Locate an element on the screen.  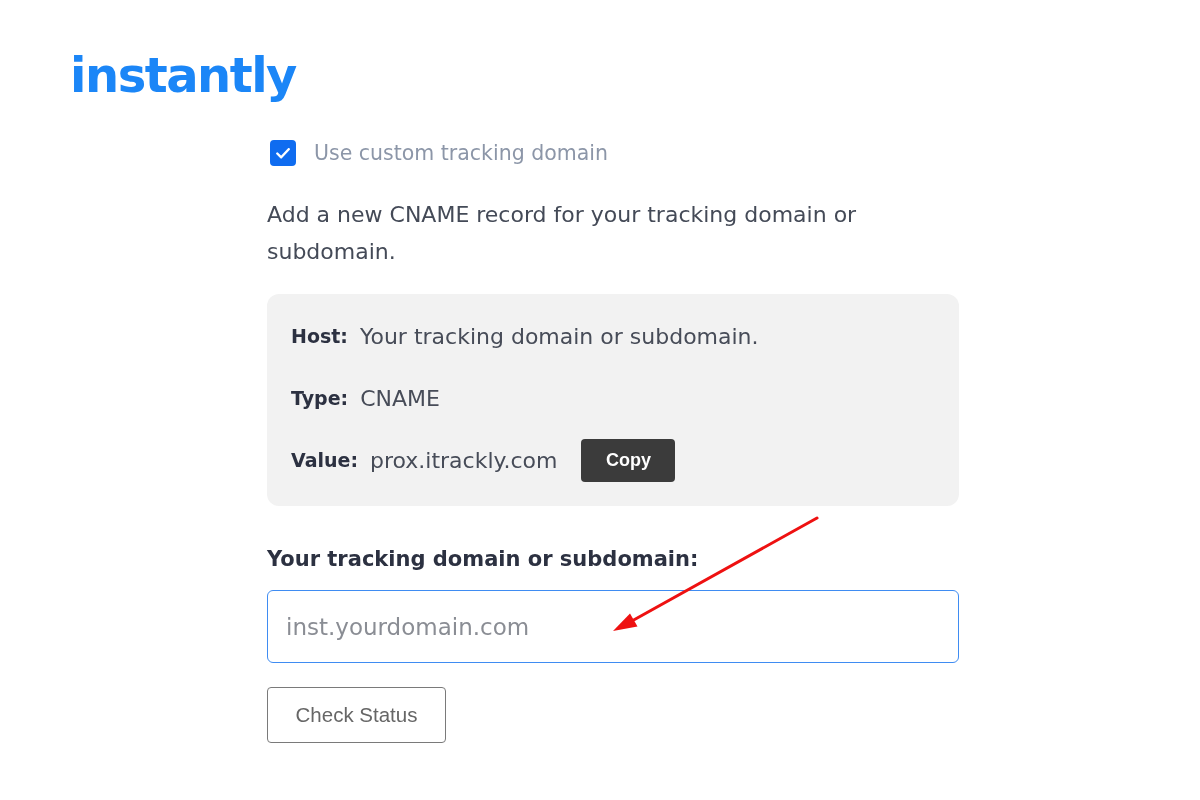
checkbox is located at coordinates (283, 153).